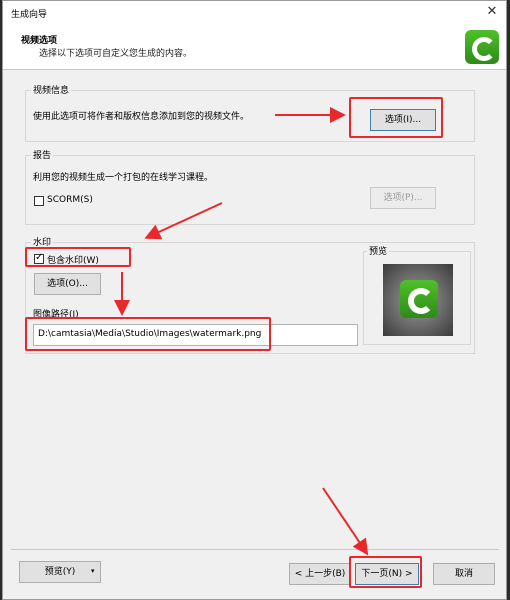 This screenshot has height=600, width=510. Describe the element at coordinates (378, 250) in the screenshot. I see `preview-label: 预览` at that location.